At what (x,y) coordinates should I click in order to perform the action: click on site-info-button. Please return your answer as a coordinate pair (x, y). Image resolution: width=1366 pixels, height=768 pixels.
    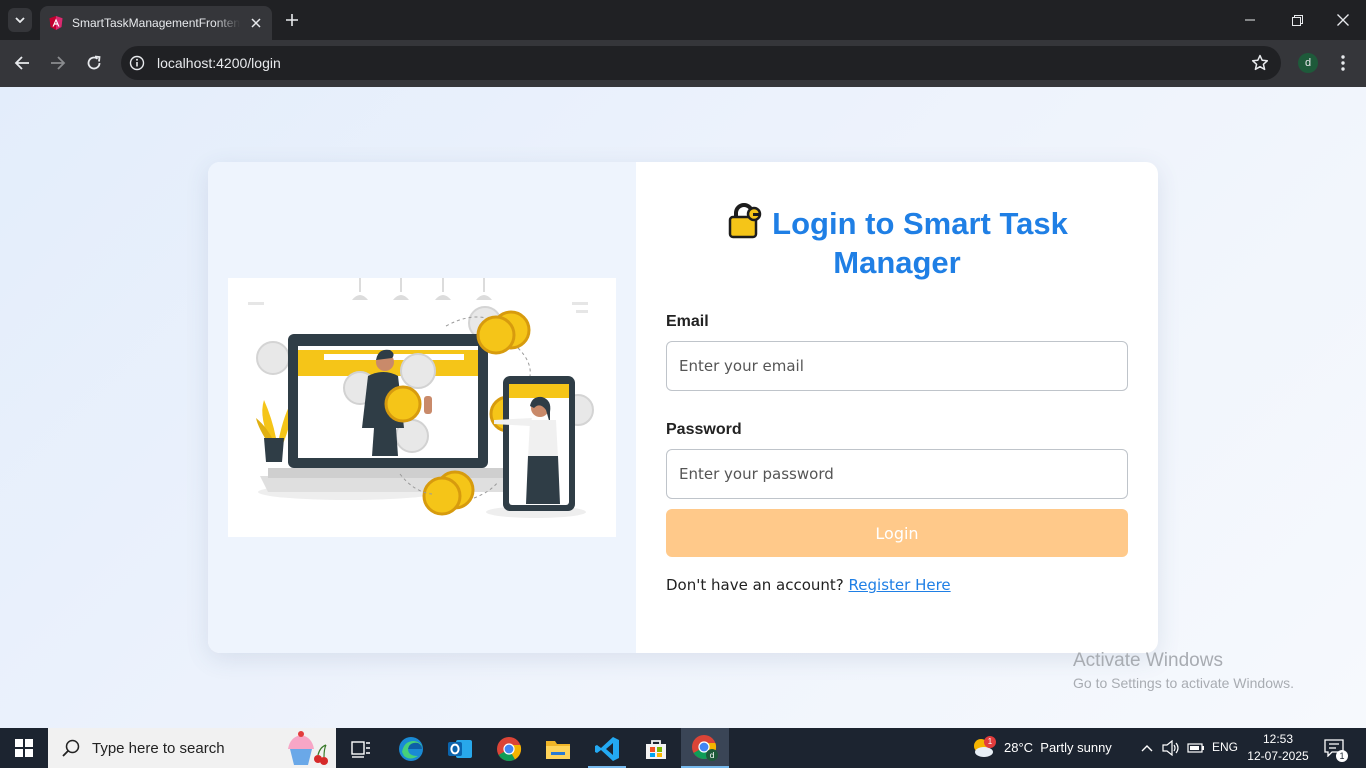
    Looking at the image, I should click on (137, 63).